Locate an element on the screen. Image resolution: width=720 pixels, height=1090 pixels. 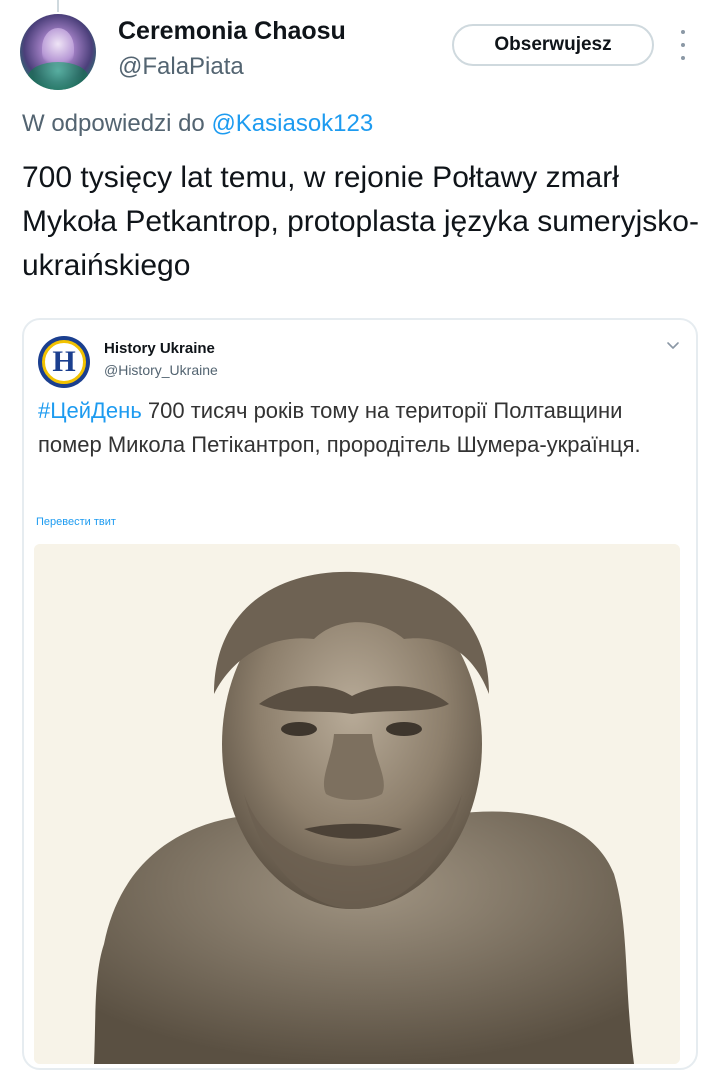
post-header: Ceremonia Chaosu @FalaPiata Obserwujesz is located at coordinates (360, 50).